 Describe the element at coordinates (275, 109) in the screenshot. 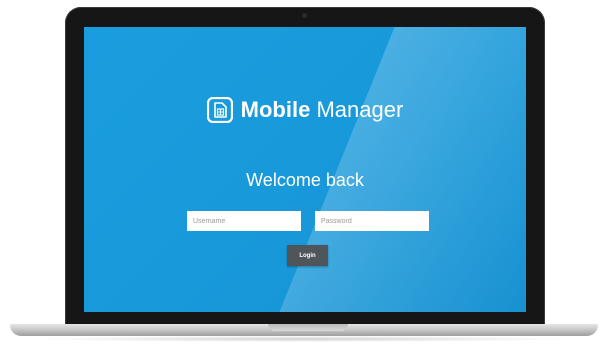

I see `app-title-bold: Mobile` at that location.